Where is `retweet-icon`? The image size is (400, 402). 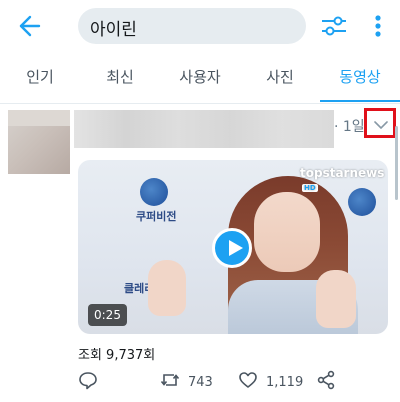
retweet-icon is located at coordinates (170, 382).